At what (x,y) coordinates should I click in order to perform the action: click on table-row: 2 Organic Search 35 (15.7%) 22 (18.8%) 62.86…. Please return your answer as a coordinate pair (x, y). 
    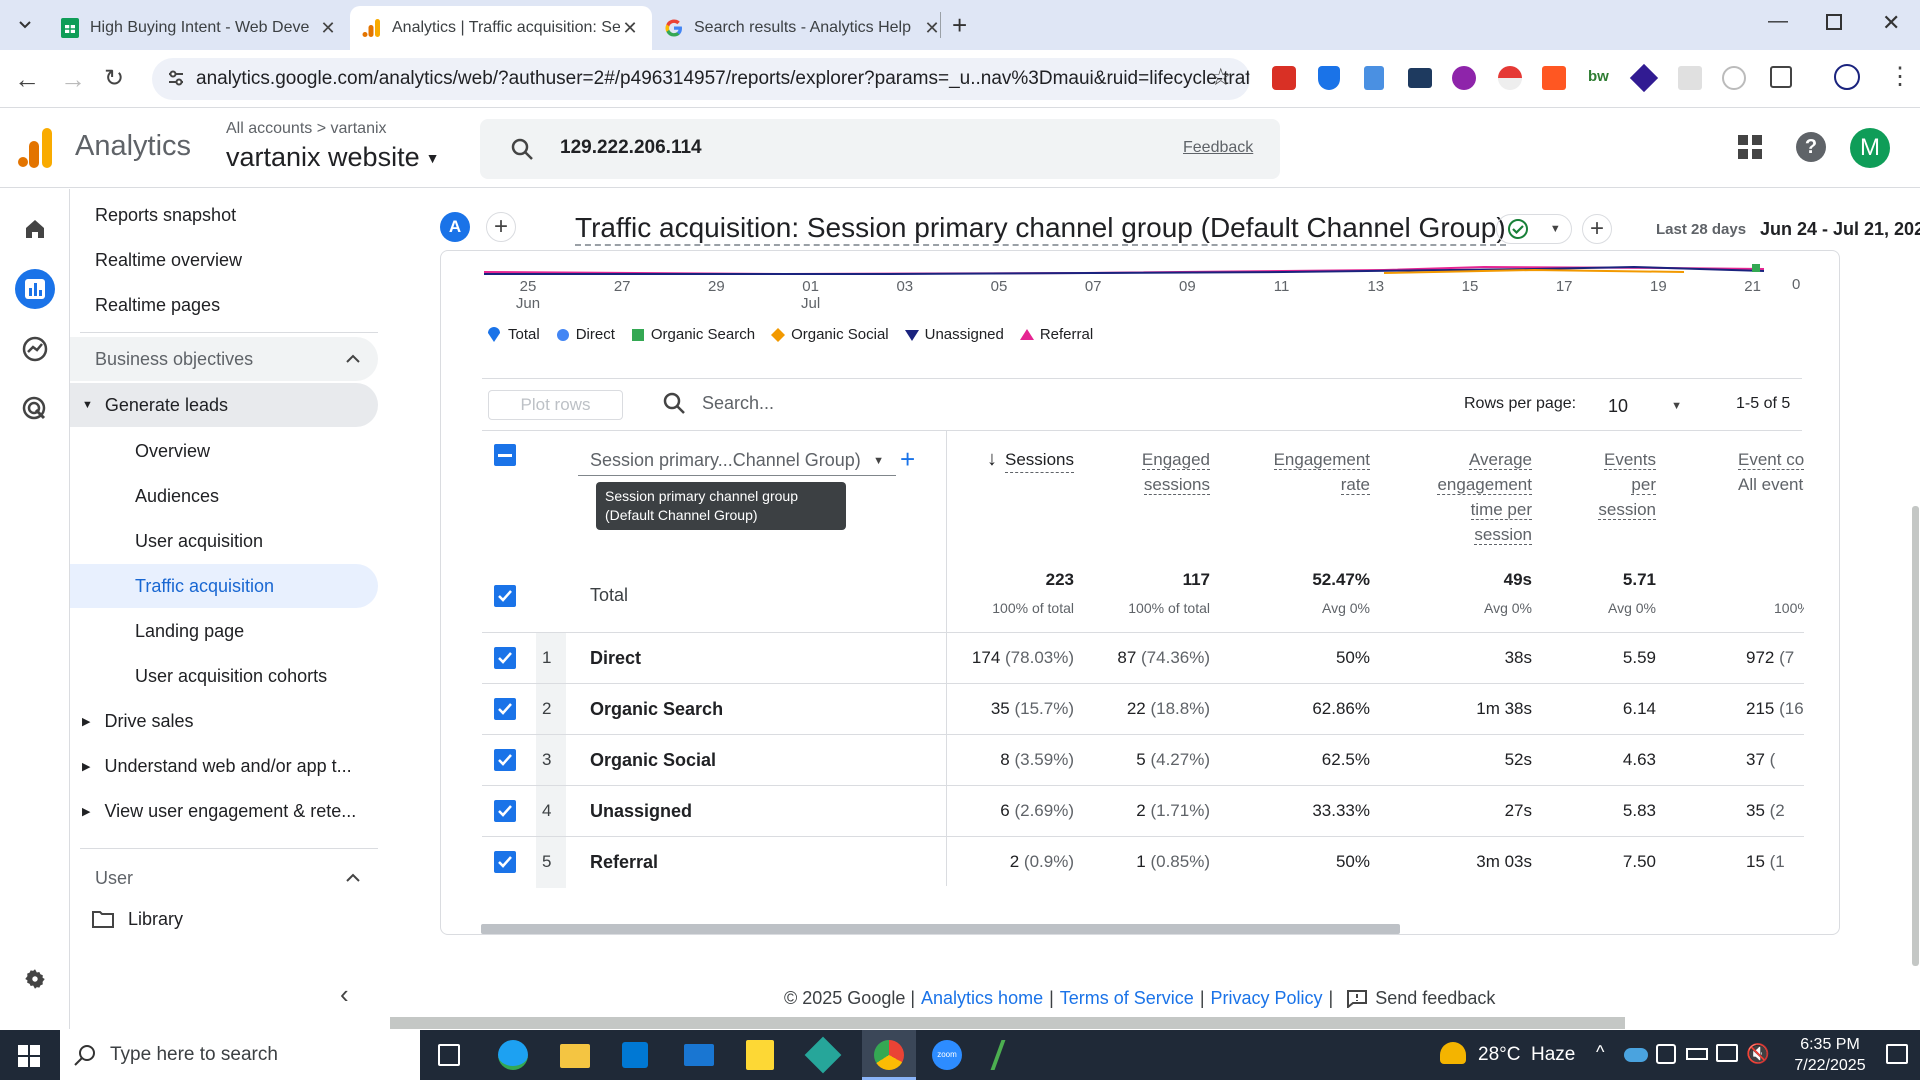
    Looking at the image, I should click on (1143, 709).